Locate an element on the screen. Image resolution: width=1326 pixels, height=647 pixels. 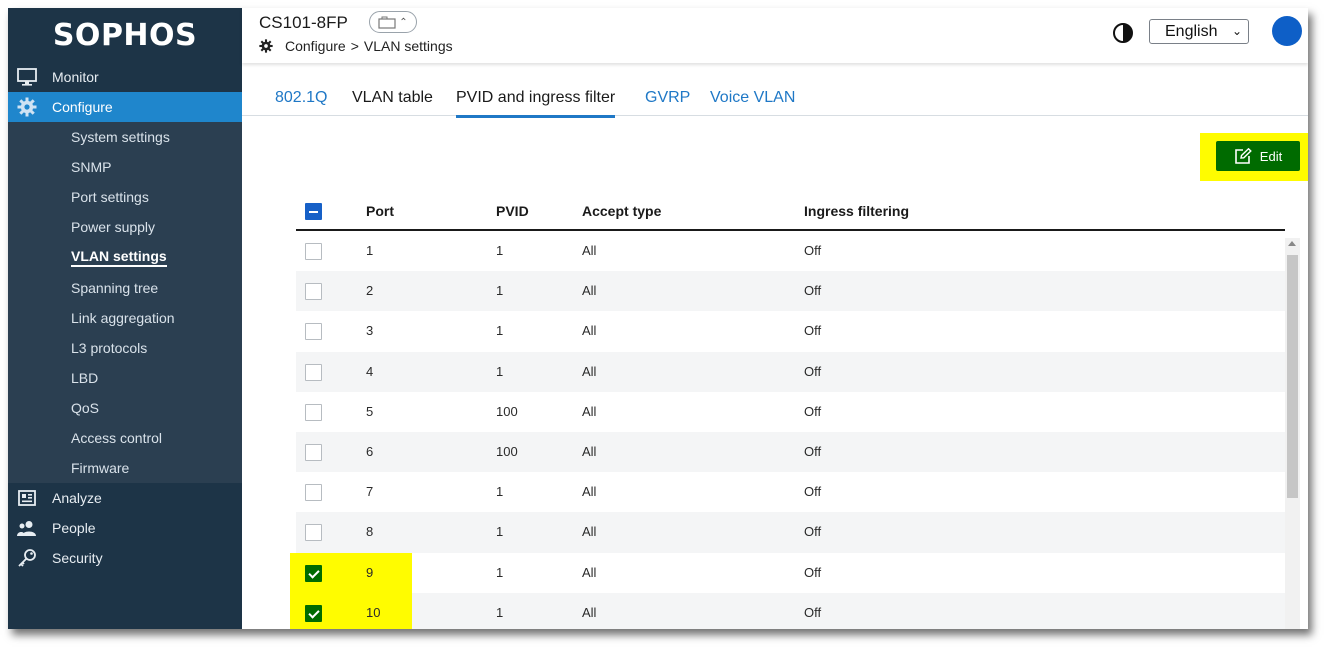
scroll-up-arrow-icon is located at coordinates (1292, 243).